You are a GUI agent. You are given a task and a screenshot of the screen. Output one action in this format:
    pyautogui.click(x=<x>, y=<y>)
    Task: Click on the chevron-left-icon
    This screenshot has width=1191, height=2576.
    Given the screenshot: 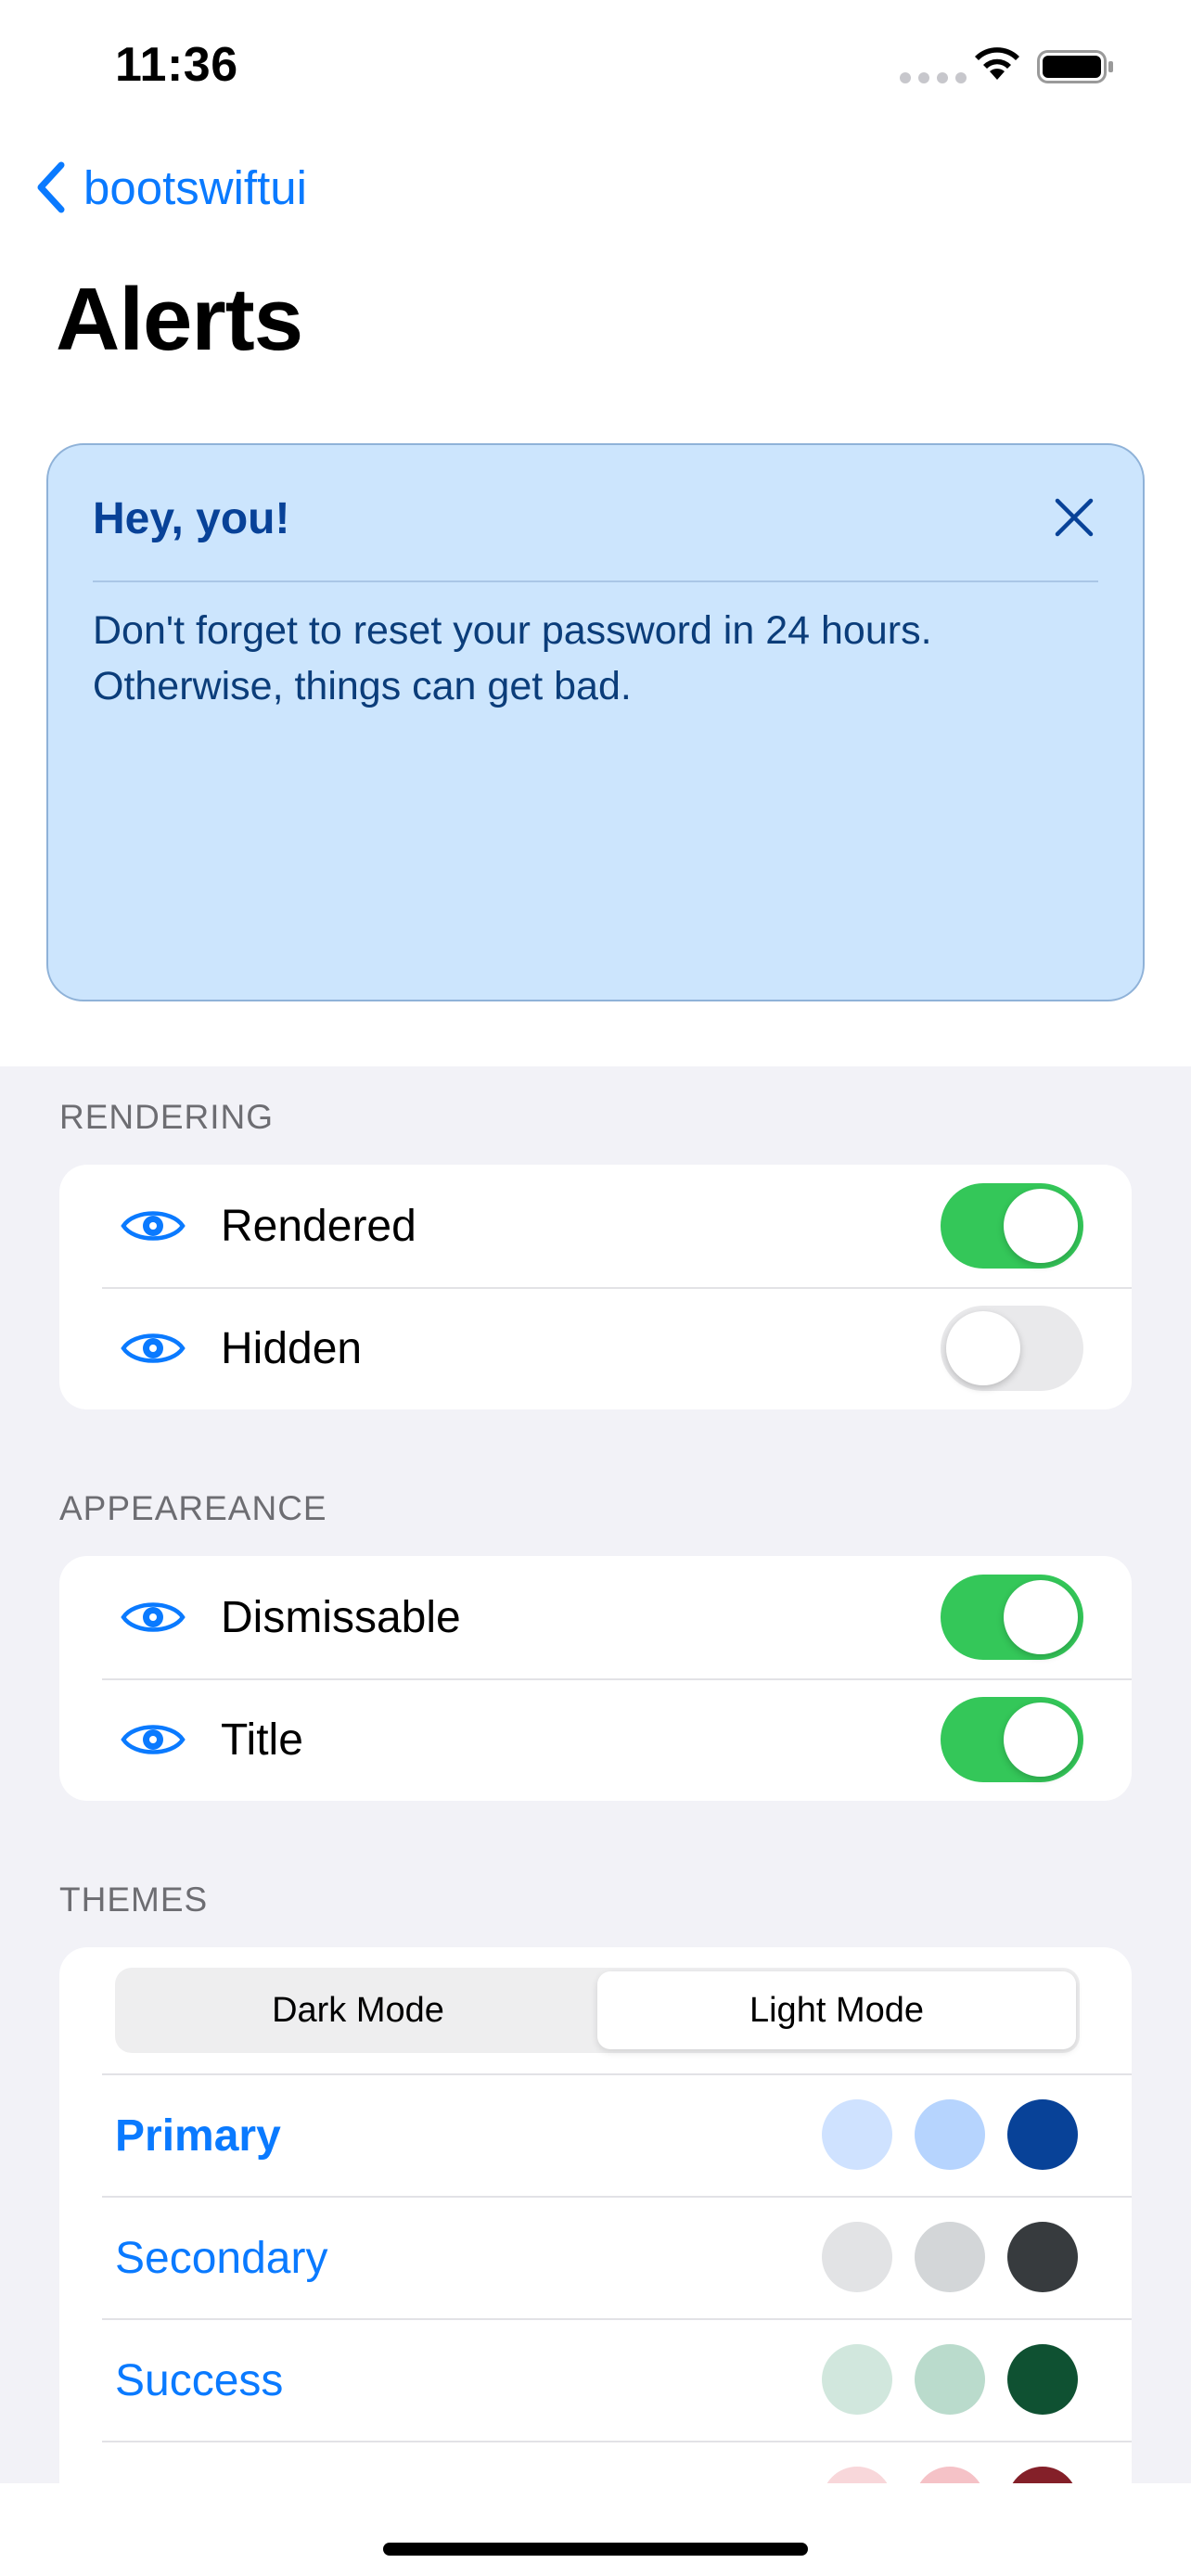 What is the action you would take?
    pyautogui.click(x=51, y=187)
    